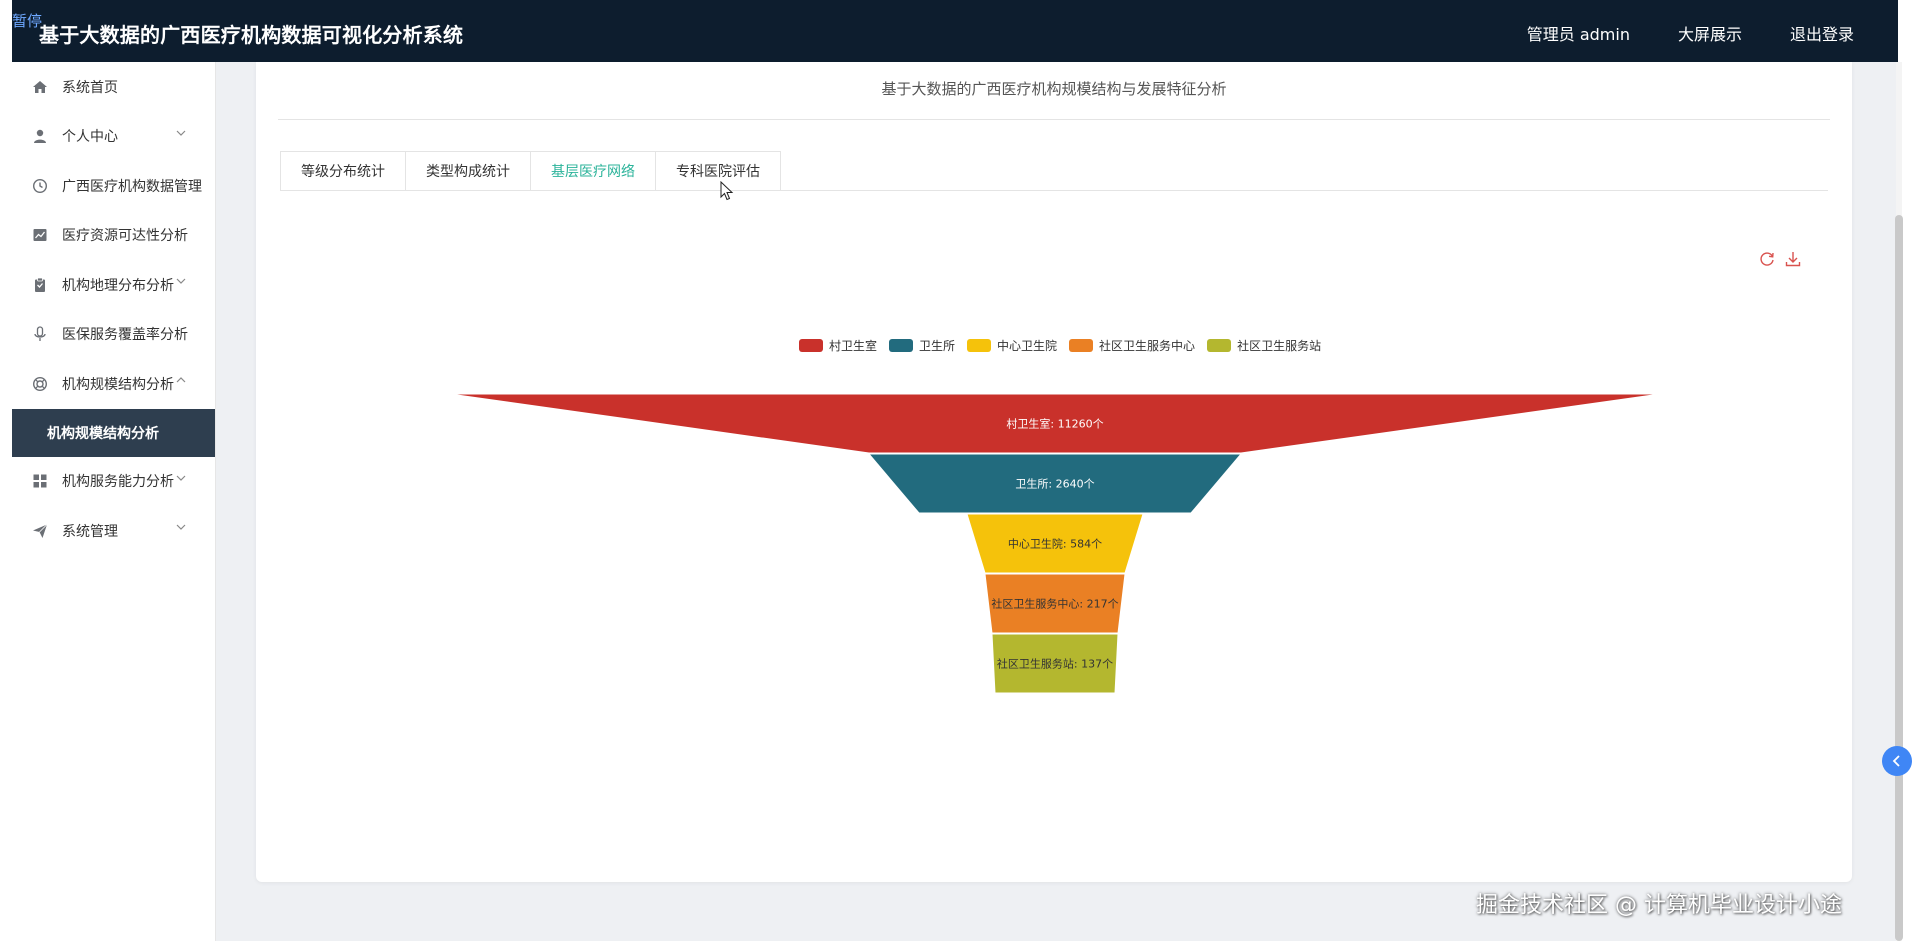  I want to click on sidebar-item-home: 系统首页, so click(113, 87).